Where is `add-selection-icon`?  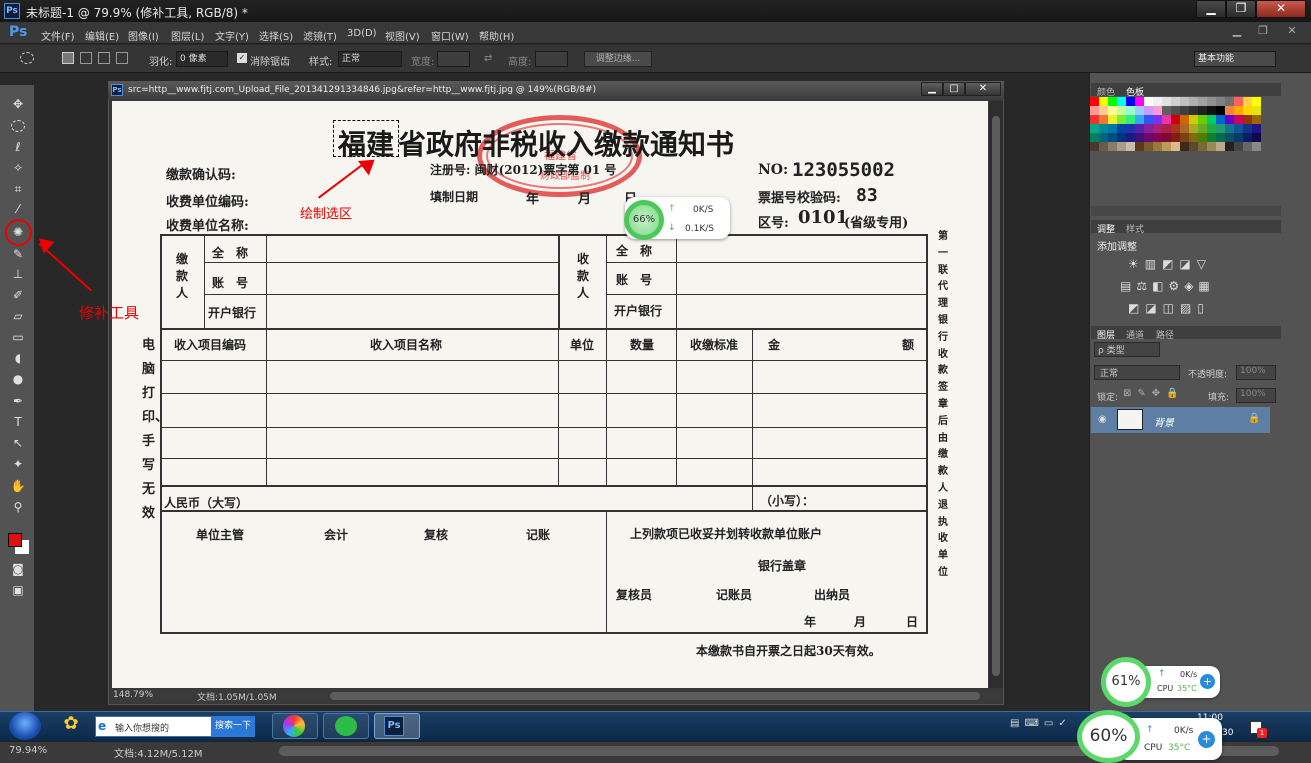 add-selection-icon is located at coordinates (86, 58).